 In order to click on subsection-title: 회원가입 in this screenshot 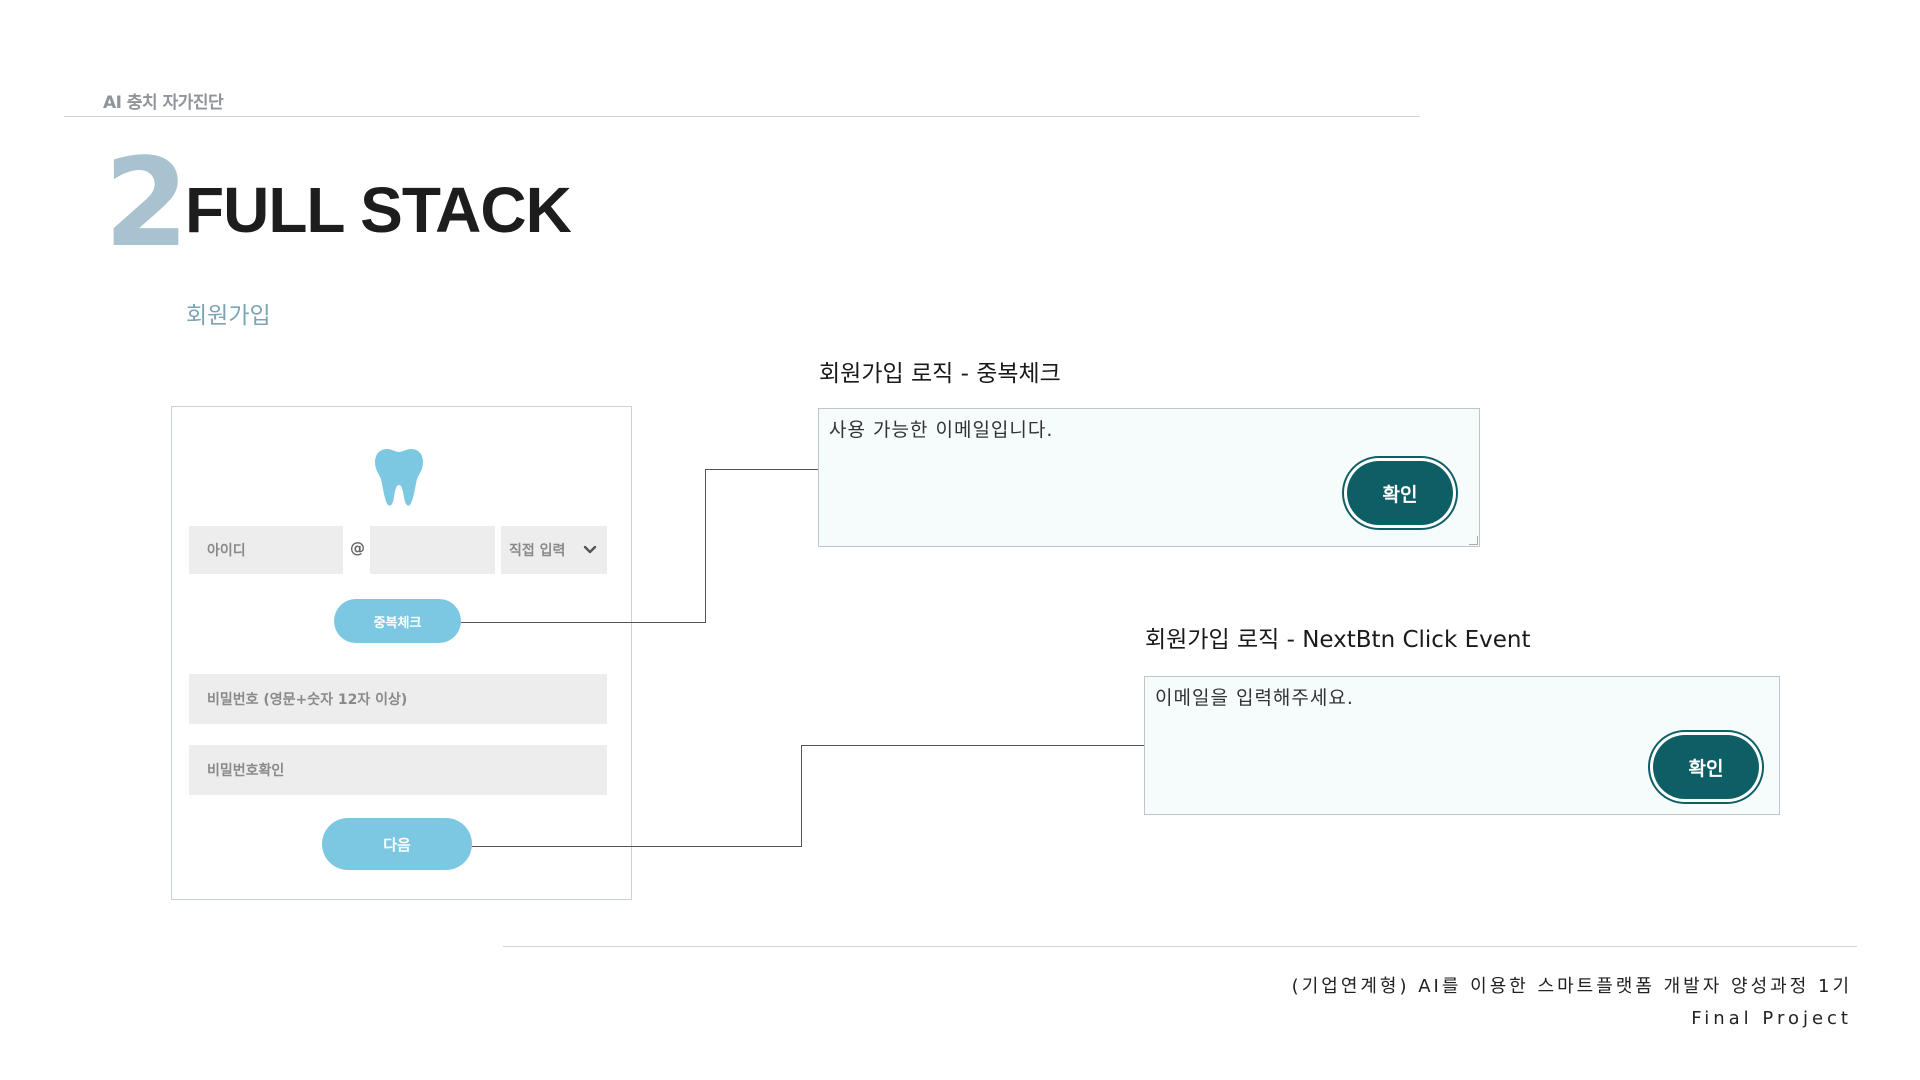, I will do `click(228, 316)`.